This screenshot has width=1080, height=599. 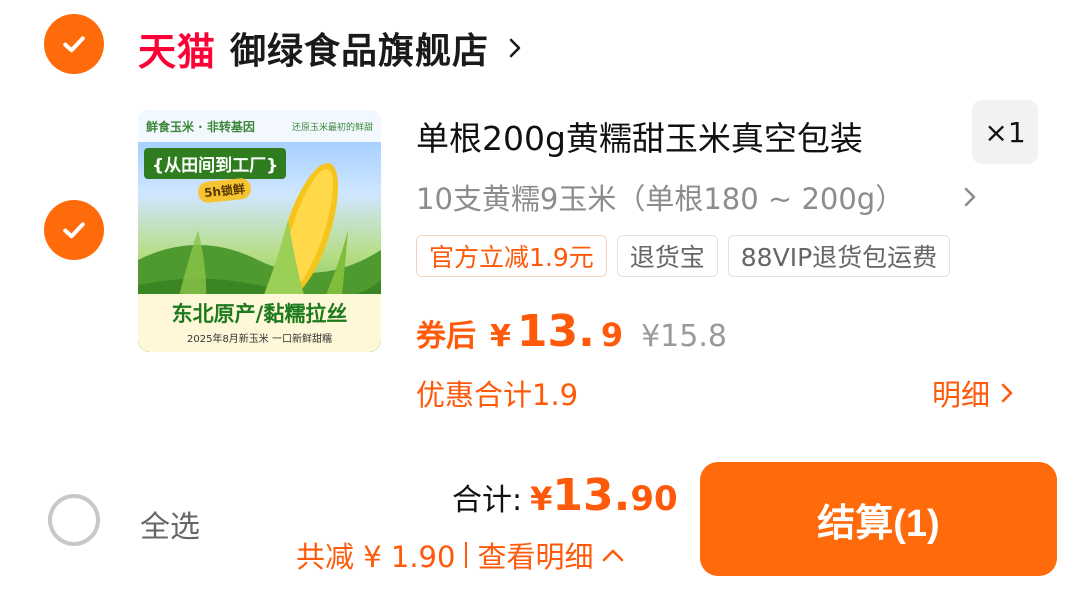 I want to click on sku-selector: 10支黄糯9玉米（单根180 ~ 200g）, so click(x=660, y=197).